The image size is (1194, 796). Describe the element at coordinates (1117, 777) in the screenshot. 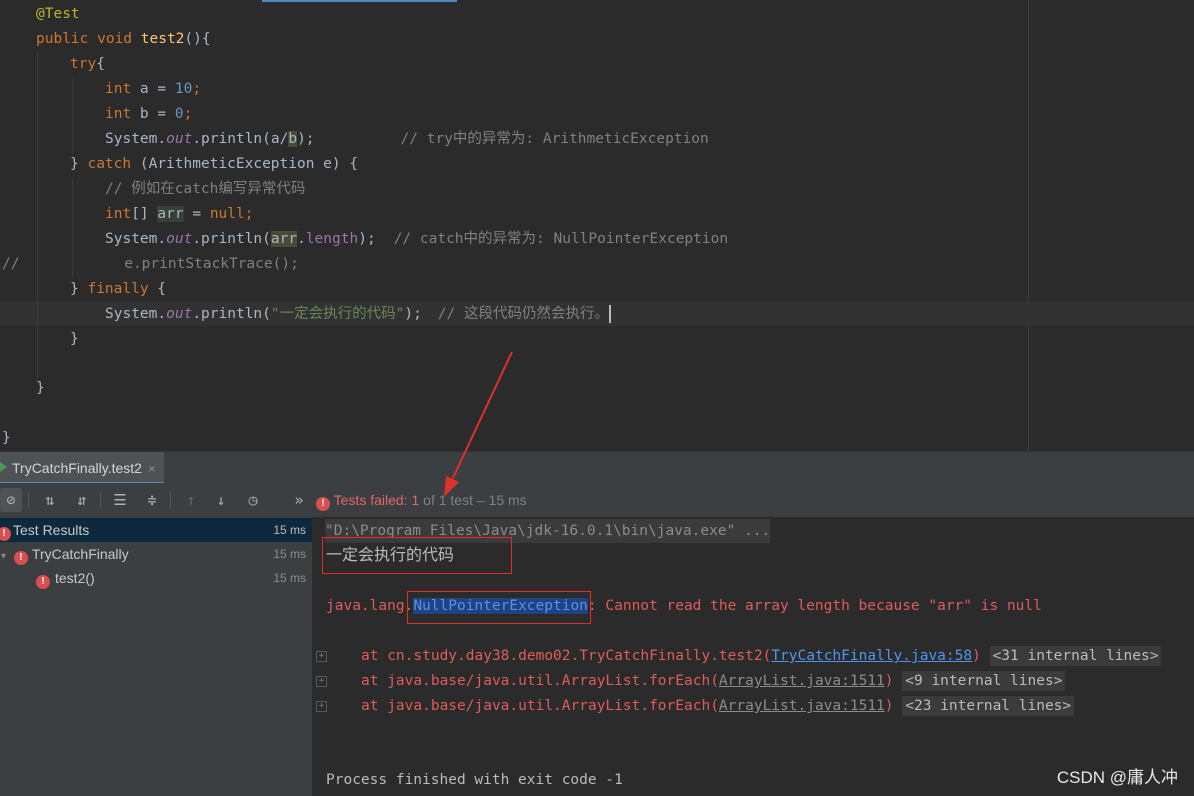

I see `watermark: CSDN @庸人冲` at that location.